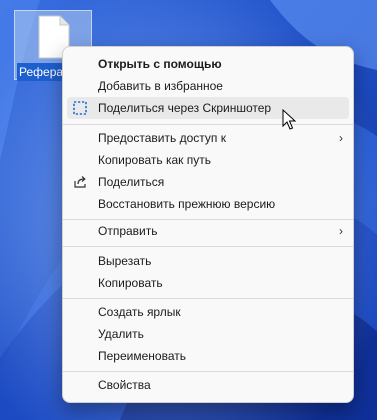  What do you see at coordinates (185, 108) in the screenshot?
I see `menu-item-label: Поделиться через Скриншотер` at bounding box center [185, 108].